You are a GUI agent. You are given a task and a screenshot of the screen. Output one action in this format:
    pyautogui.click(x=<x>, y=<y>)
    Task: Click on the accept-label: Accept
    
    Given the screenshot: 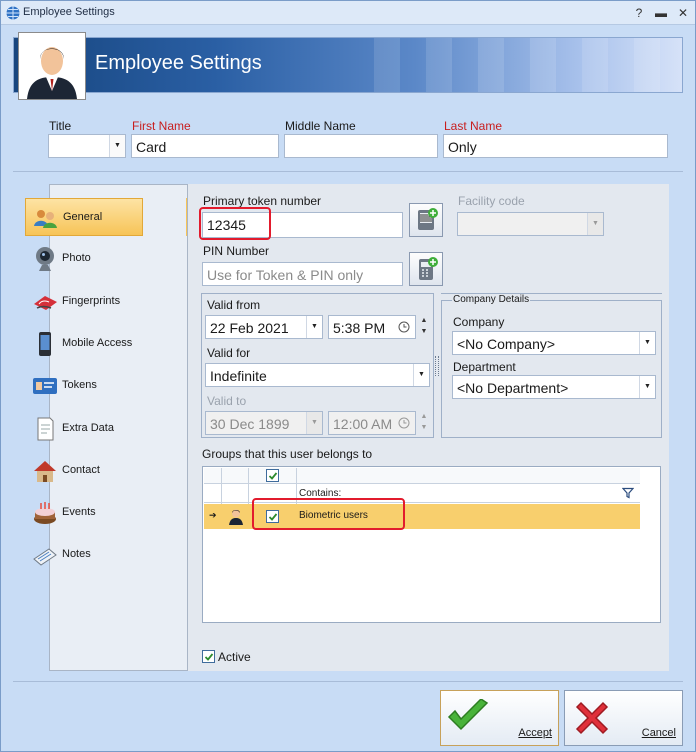 What is the action you would take?
    pyautogui.click(x=535, y=733)
    